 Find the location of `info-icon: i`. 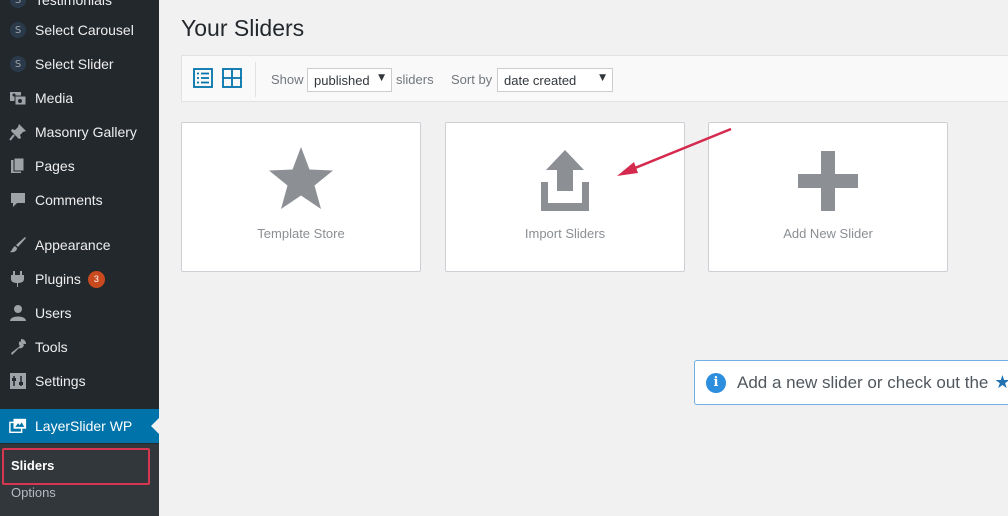

info-icon: i is located at coordinates (716, 382).